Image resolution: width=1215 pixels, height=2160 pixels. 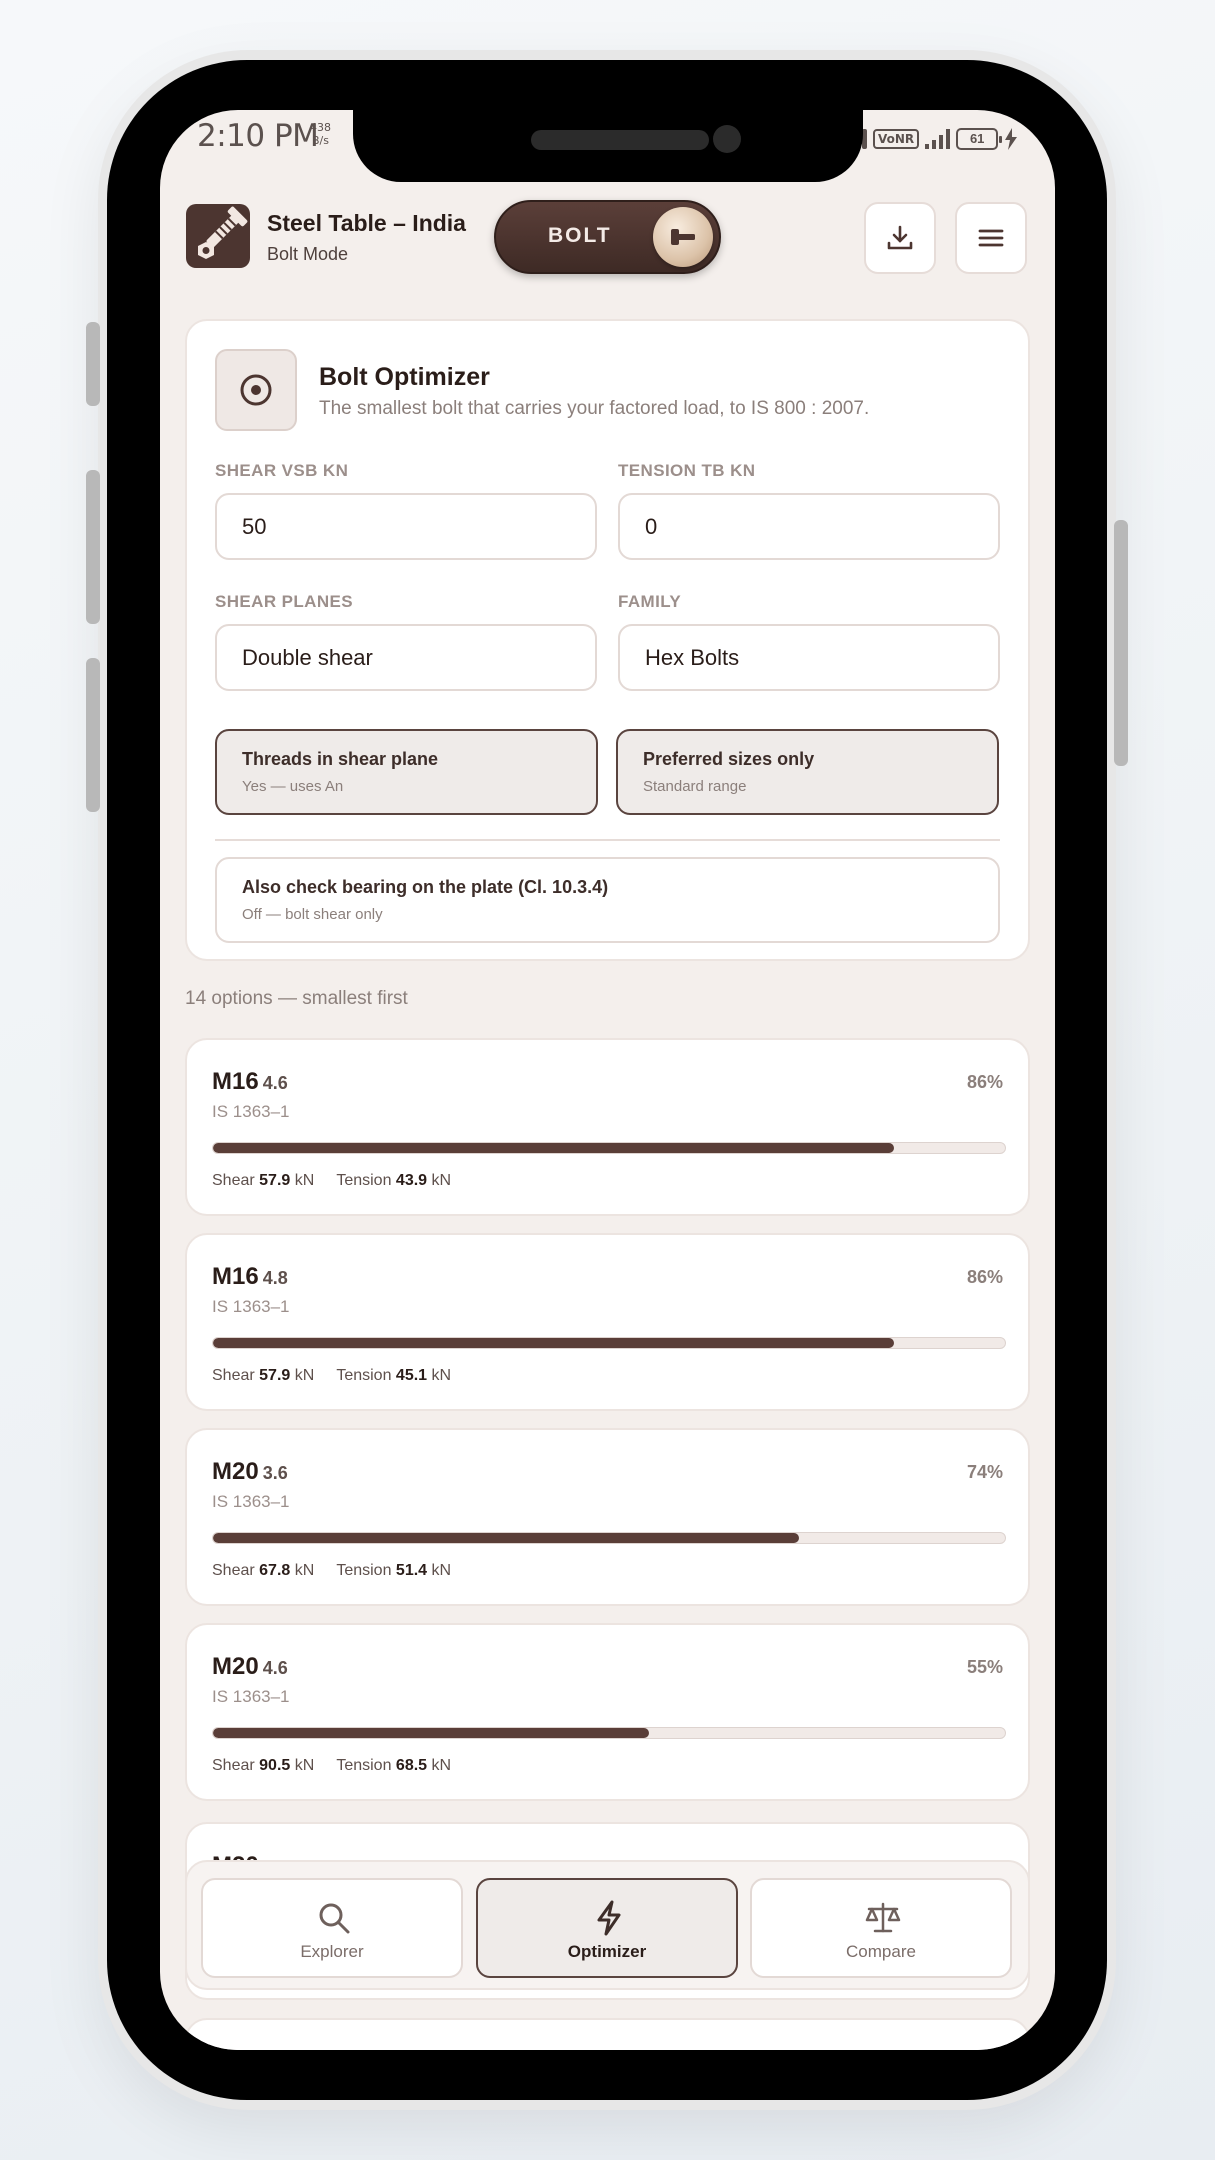 I want to click on threads-toggle-sub: Yes — uses An, so click(x=293, y=786).